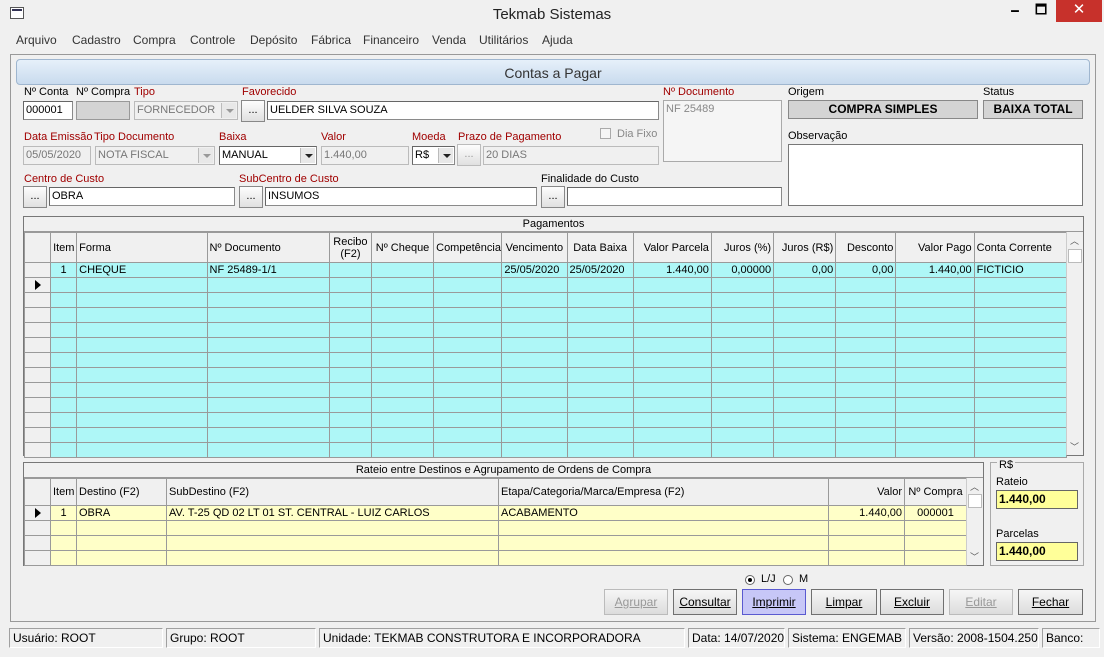 This screenshot has width=1104, height=657. What do you see at coordinates (600, 247) in the screenshot?
I see `col-data-baixa: Data Baixa` at bounding box center [600, 247].